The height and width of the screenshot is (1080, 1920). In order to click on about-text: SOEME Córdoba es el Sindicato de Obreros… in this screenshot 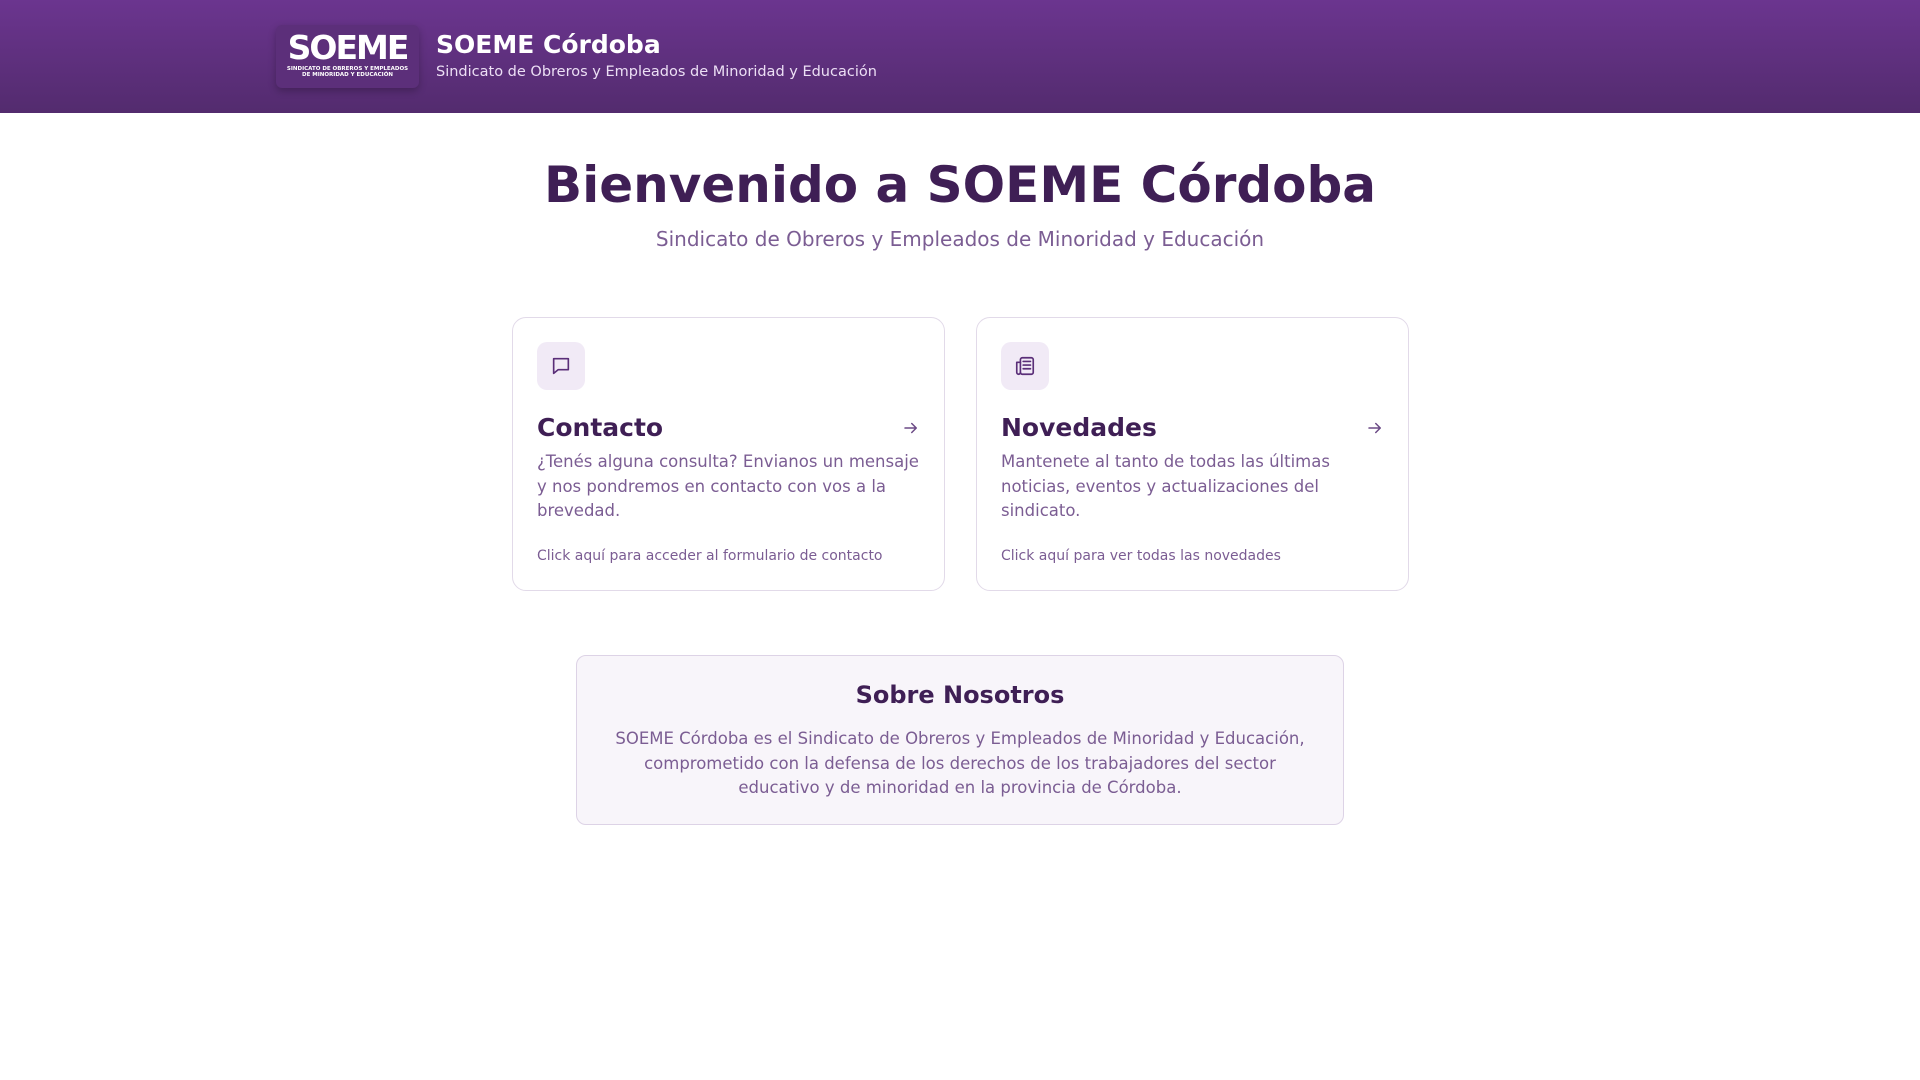, I will do `click(960, 763)`.